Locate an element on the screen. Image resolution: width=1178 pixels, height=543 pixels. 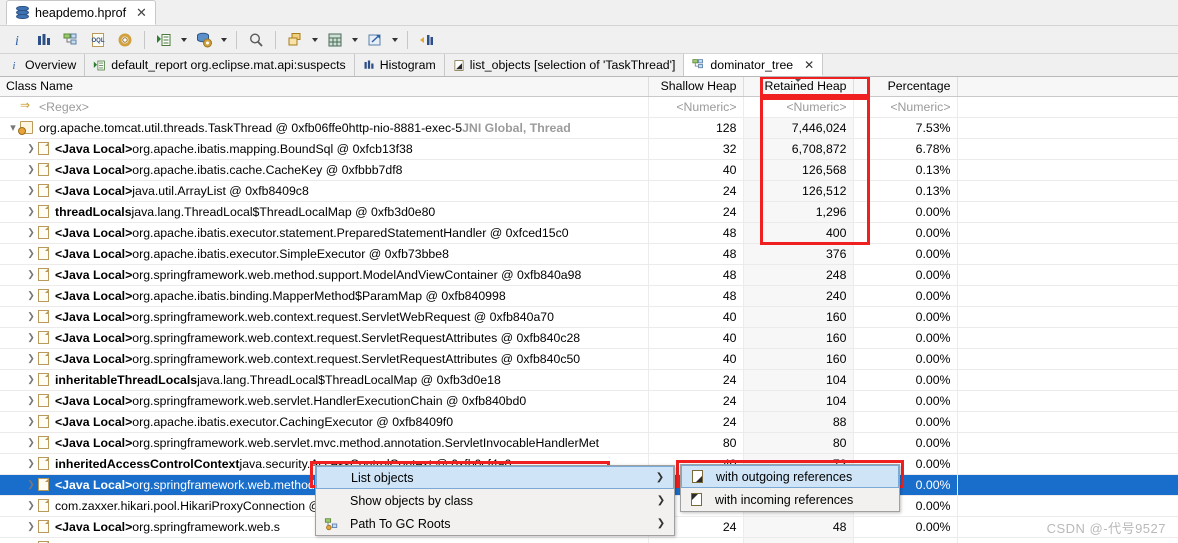
query-browser-db-gear-icon is located at coordinates (204, 40).